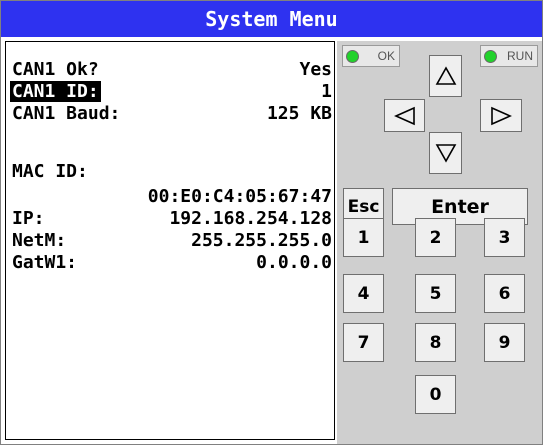 This screenshot has height=445, width=543. What do you see at coordinates (66, 113) in the screenshot?
I see `row-label: CAN1 Baud:` at bounding box center [66, 113].